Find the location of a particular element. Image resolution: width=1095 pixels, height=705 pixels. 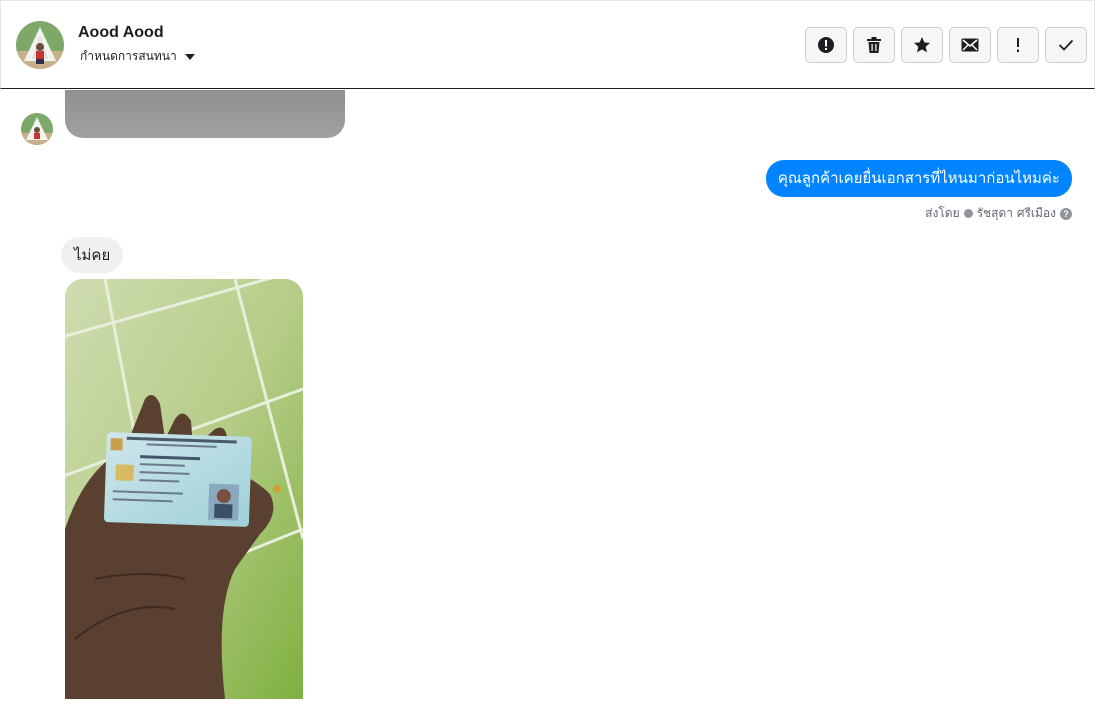

question-mark-icon: ? is located at coordinates (1066, 213).